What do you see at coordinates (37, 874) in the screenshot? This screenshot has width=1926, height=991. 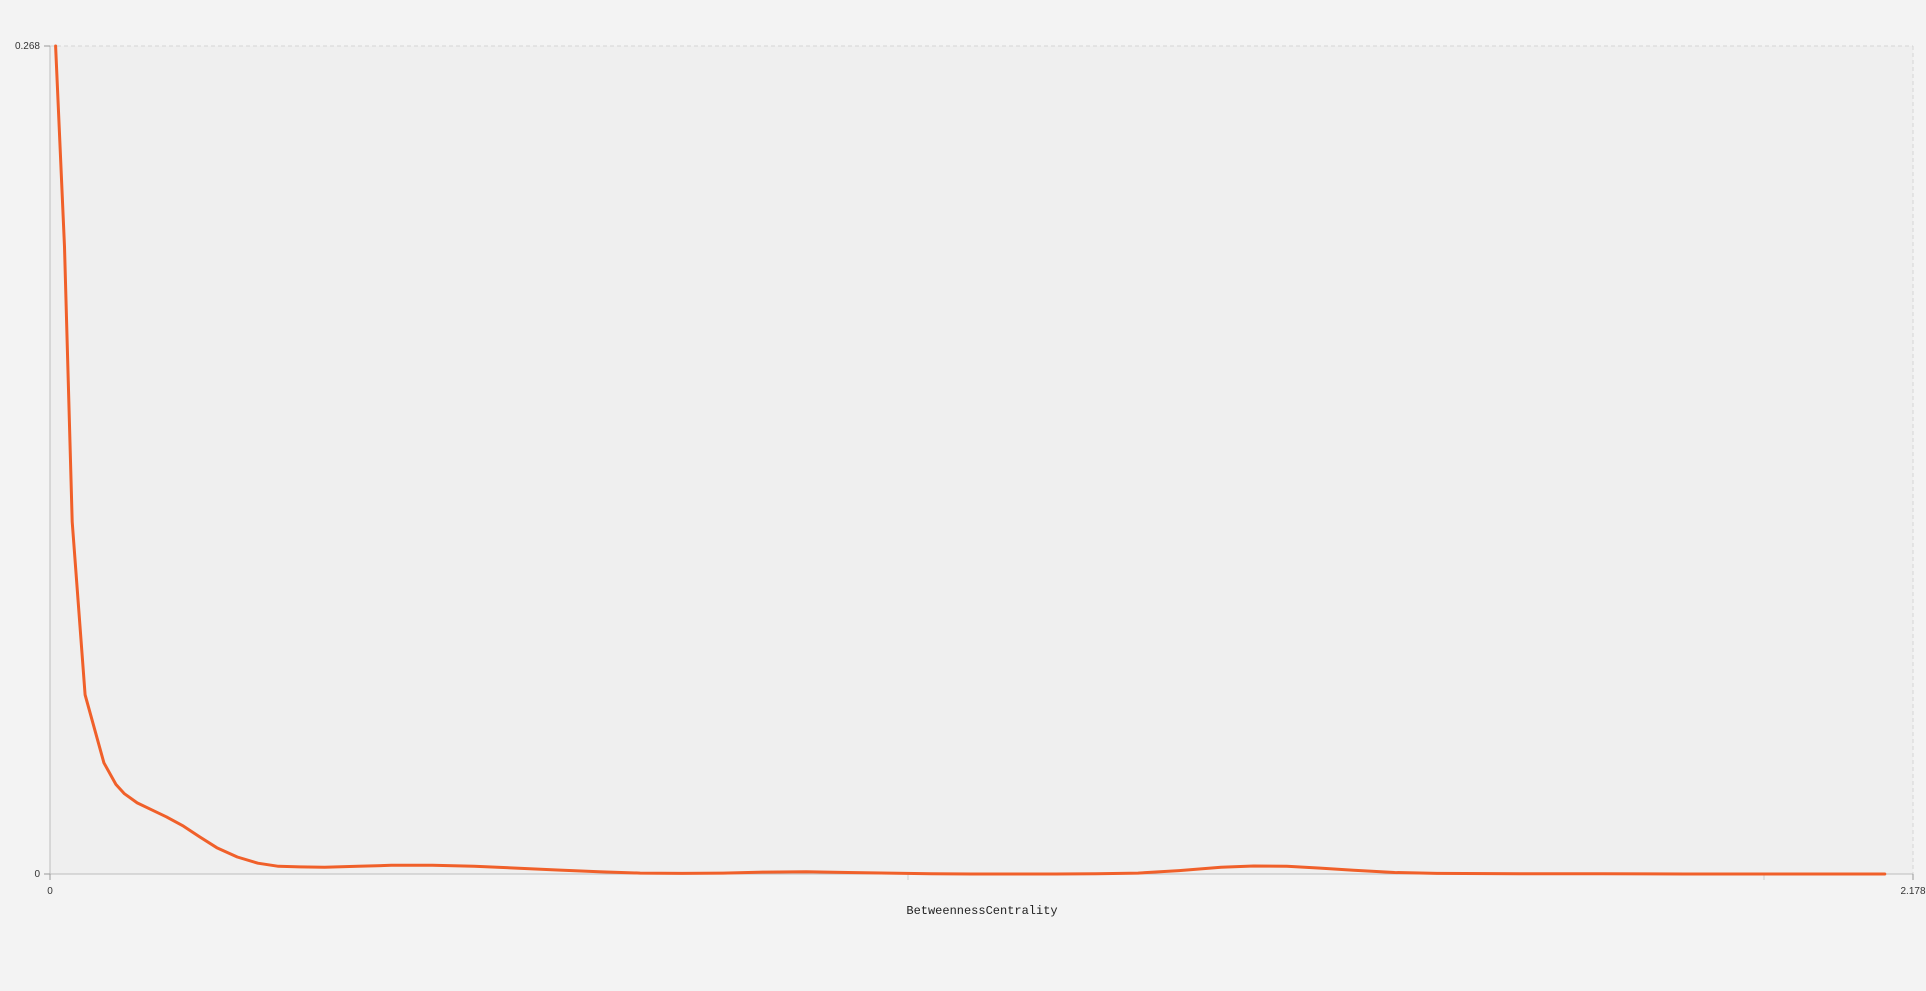 I see `y-tick-label-min: 0` at bounding box center [37, 874].